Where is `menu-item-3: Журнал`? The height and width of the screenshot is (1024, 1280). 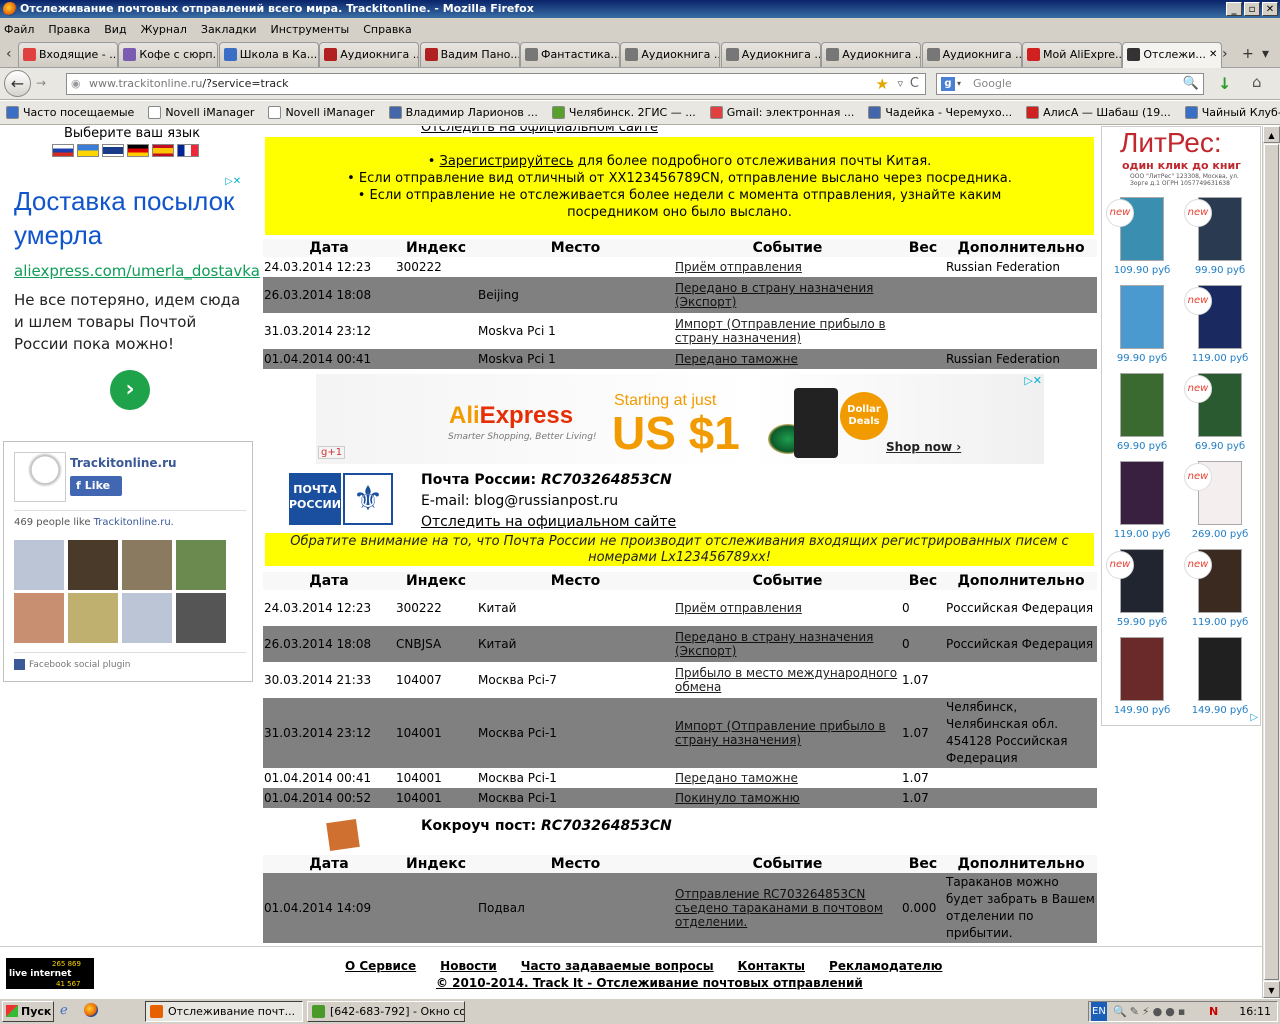
menu-item-3: Журнал is located at coordinates (164, 29).